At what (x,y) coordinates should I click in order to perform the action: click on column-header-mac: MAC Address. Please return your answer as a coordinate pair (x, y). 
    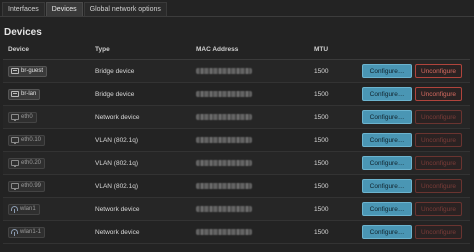
    Looking at the image, I should click on (217, 49).